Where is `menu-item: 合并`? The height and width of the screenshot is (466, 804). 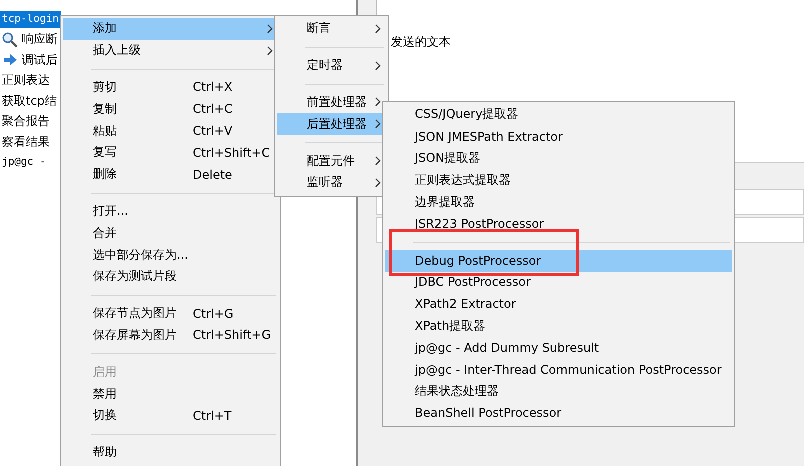
menu-item: 合并 is located at coordinates (170, 233).